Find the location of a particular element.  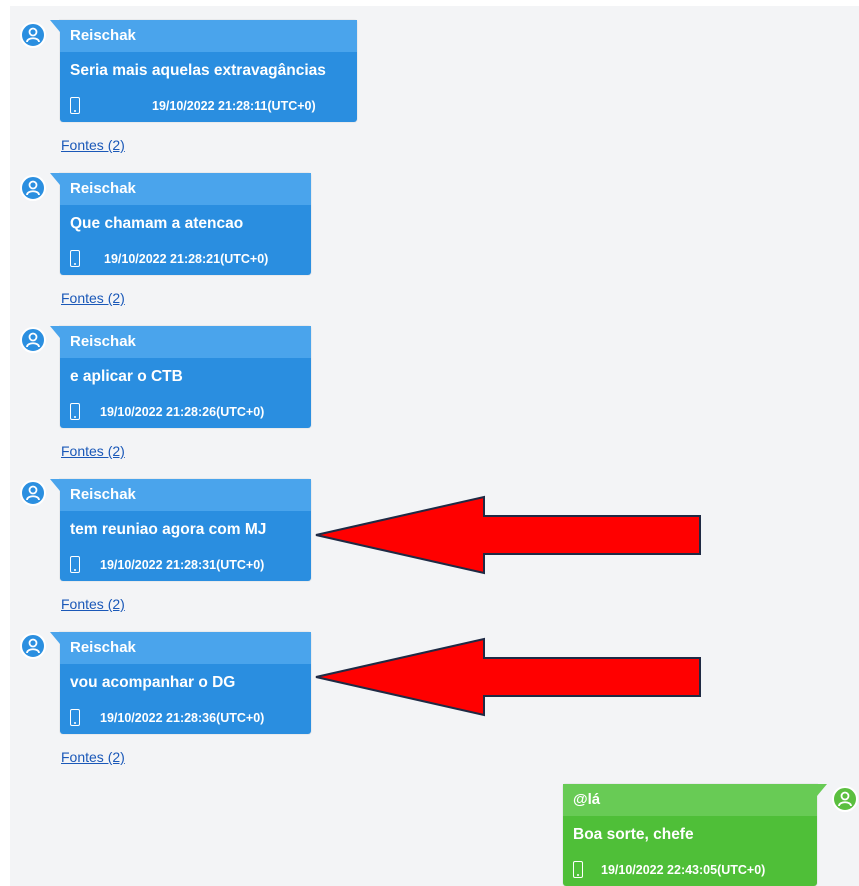

message-text: vou acompanhar o DG is located at coordinates (153, 682).